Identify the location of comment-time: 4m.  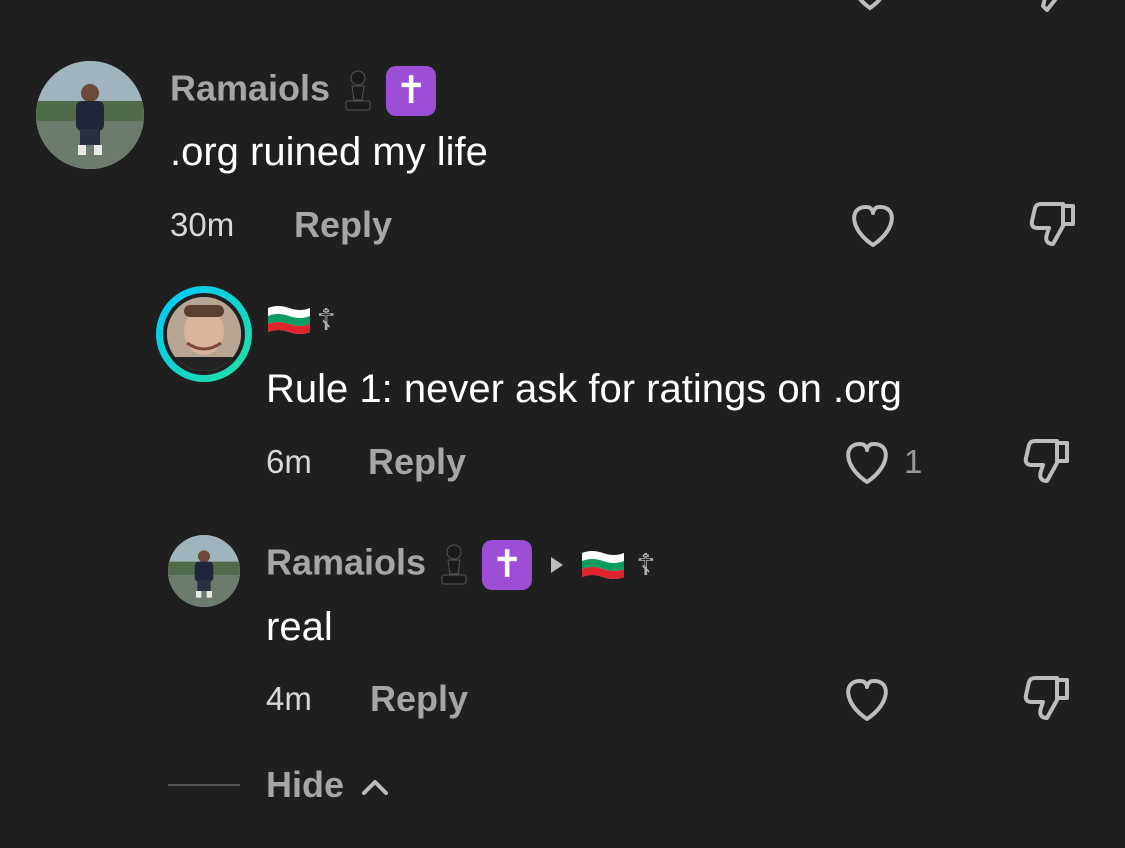
(289, 698).